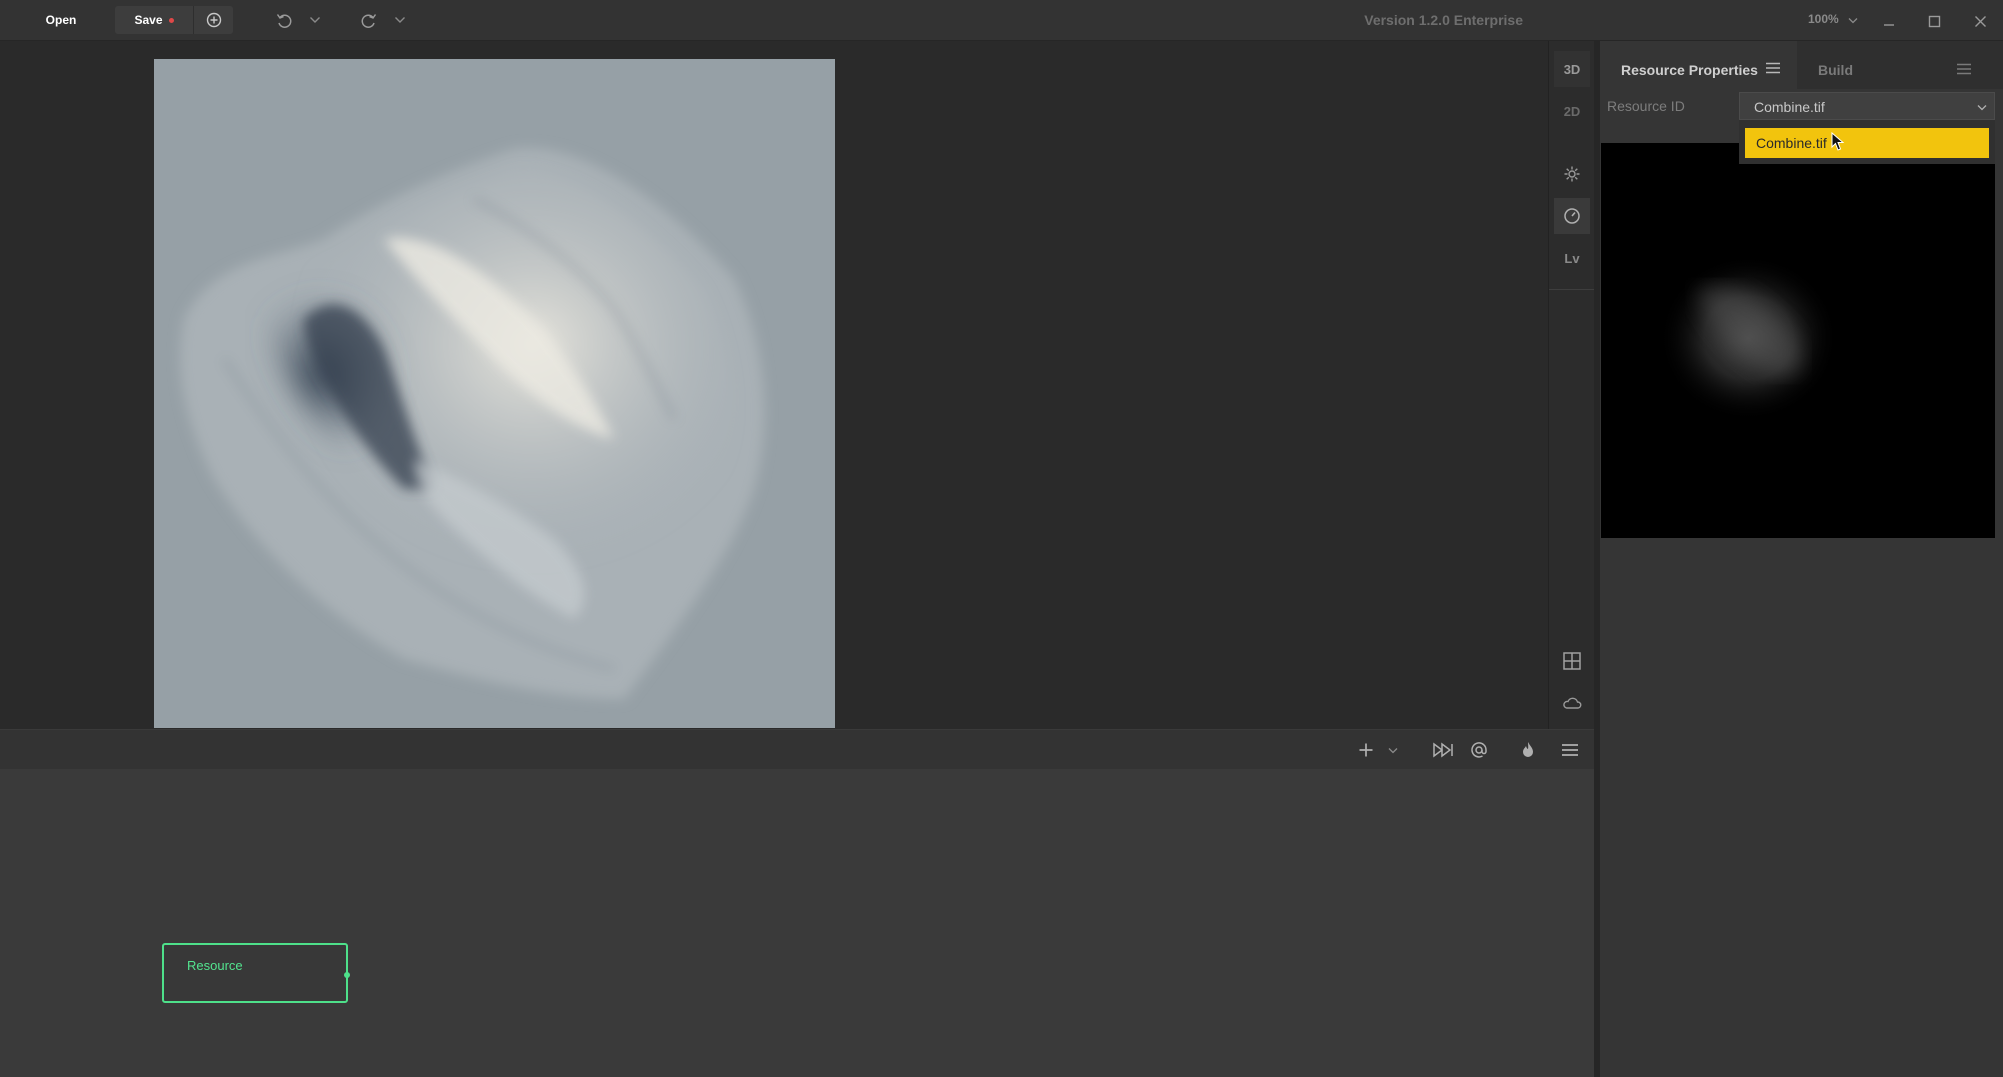 This screenshot has height=1077, width=2003. Describe the element at coordinates (1572, 703) in the screenshot. I see `cloud-icon` at that location.